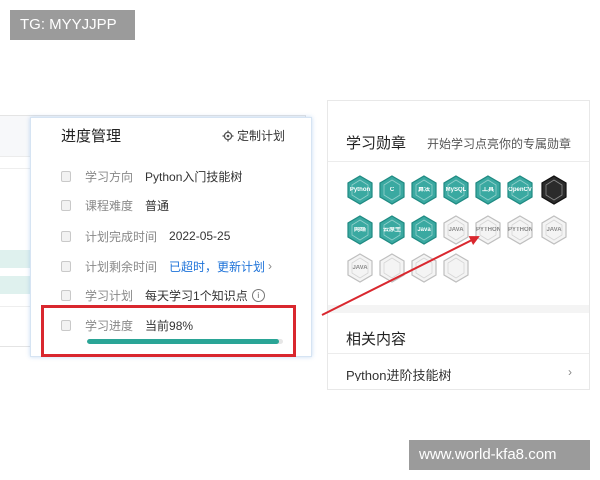 This screenshot has height=480, width=600. I want to click on direction-icon, so click(66, 176).